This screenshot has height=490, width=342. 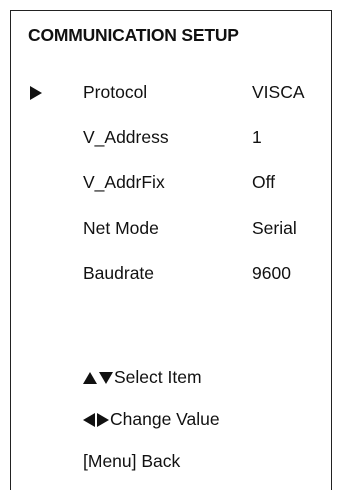 What do you see at coordinates (171, 229) in the screenshot?
I see `menu-item-net-mode: Net Mode Serial` at bounding box center [171, 229].